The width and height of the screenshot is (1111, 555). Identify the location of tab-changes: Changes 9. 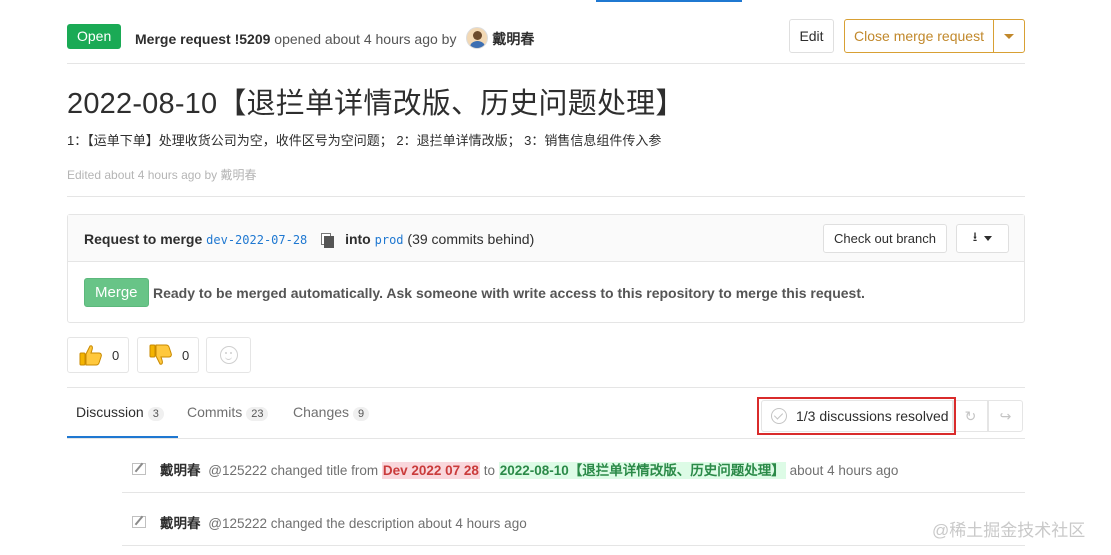
(331, 412).